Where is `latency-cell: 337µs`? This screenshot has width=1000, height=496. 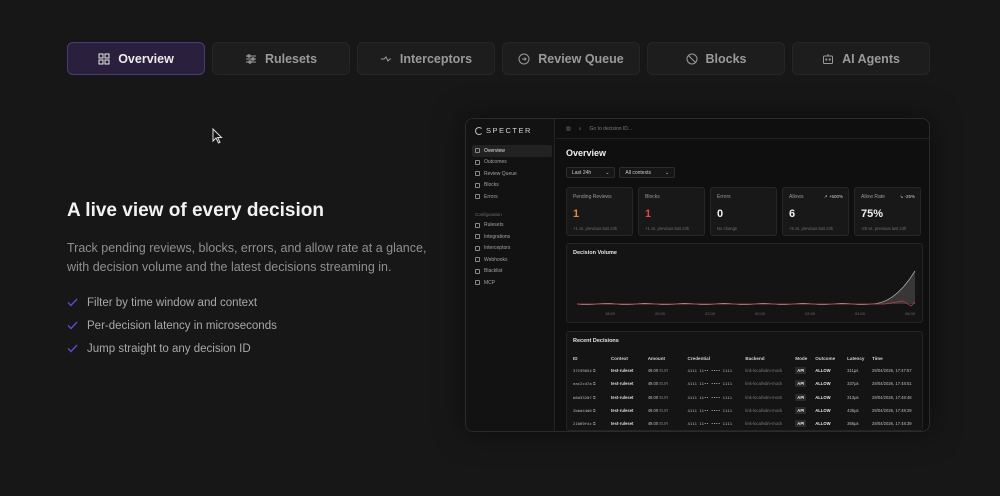 latency-cell: 337µs is located at coordinates (853, 384).